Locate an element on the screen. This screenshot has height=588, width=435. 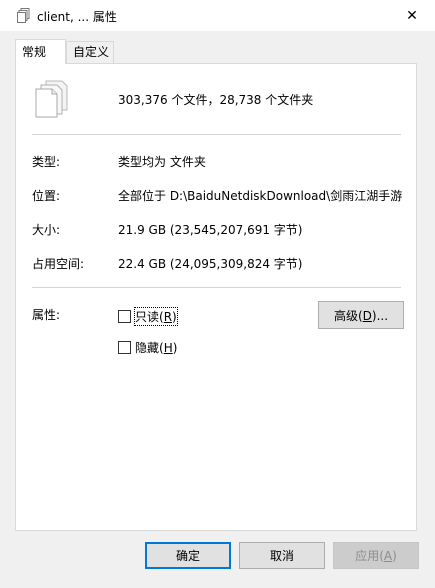
close-button: ✕ is located at coordinates (412, 15).